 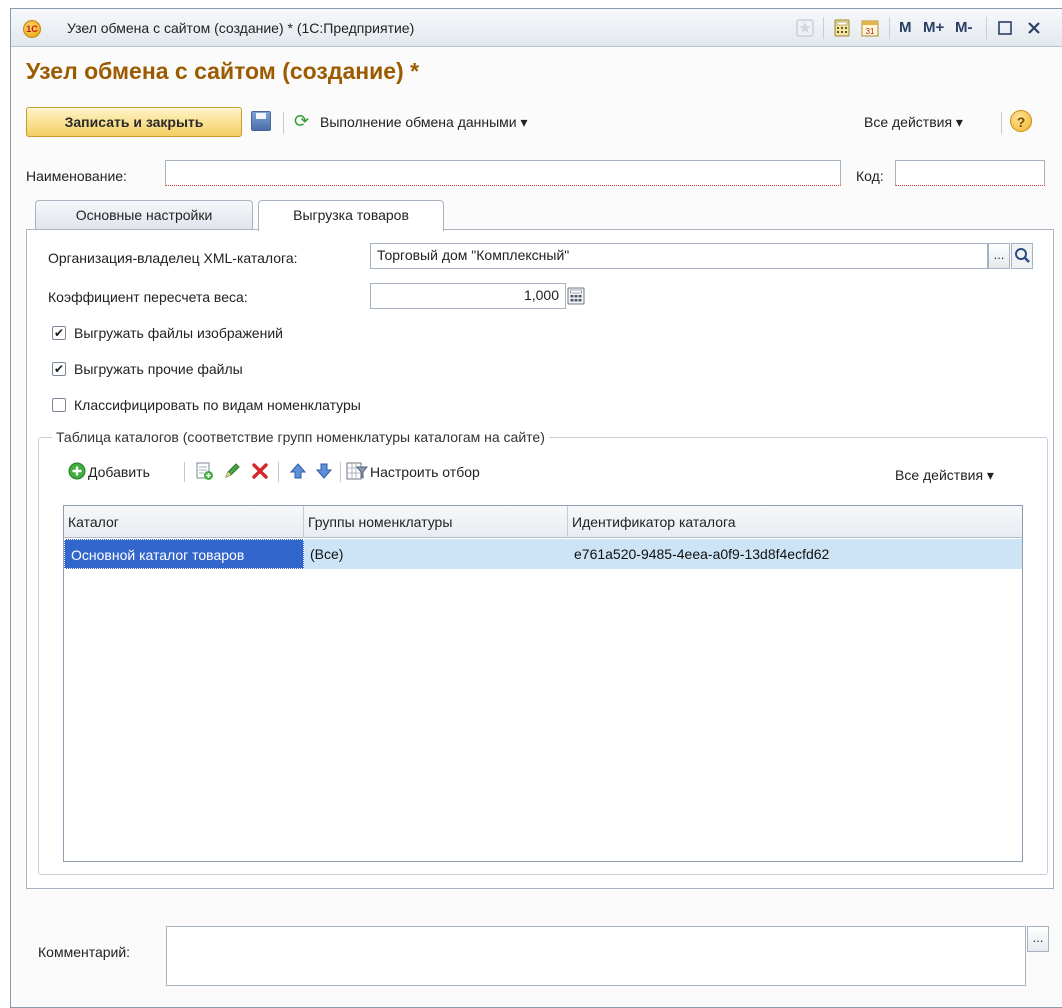 What do you see at coordinates (178, 333) in the screenshot?
I see `export-images-label: Выгружать файлы изображений` at bounding box center [178, 333].